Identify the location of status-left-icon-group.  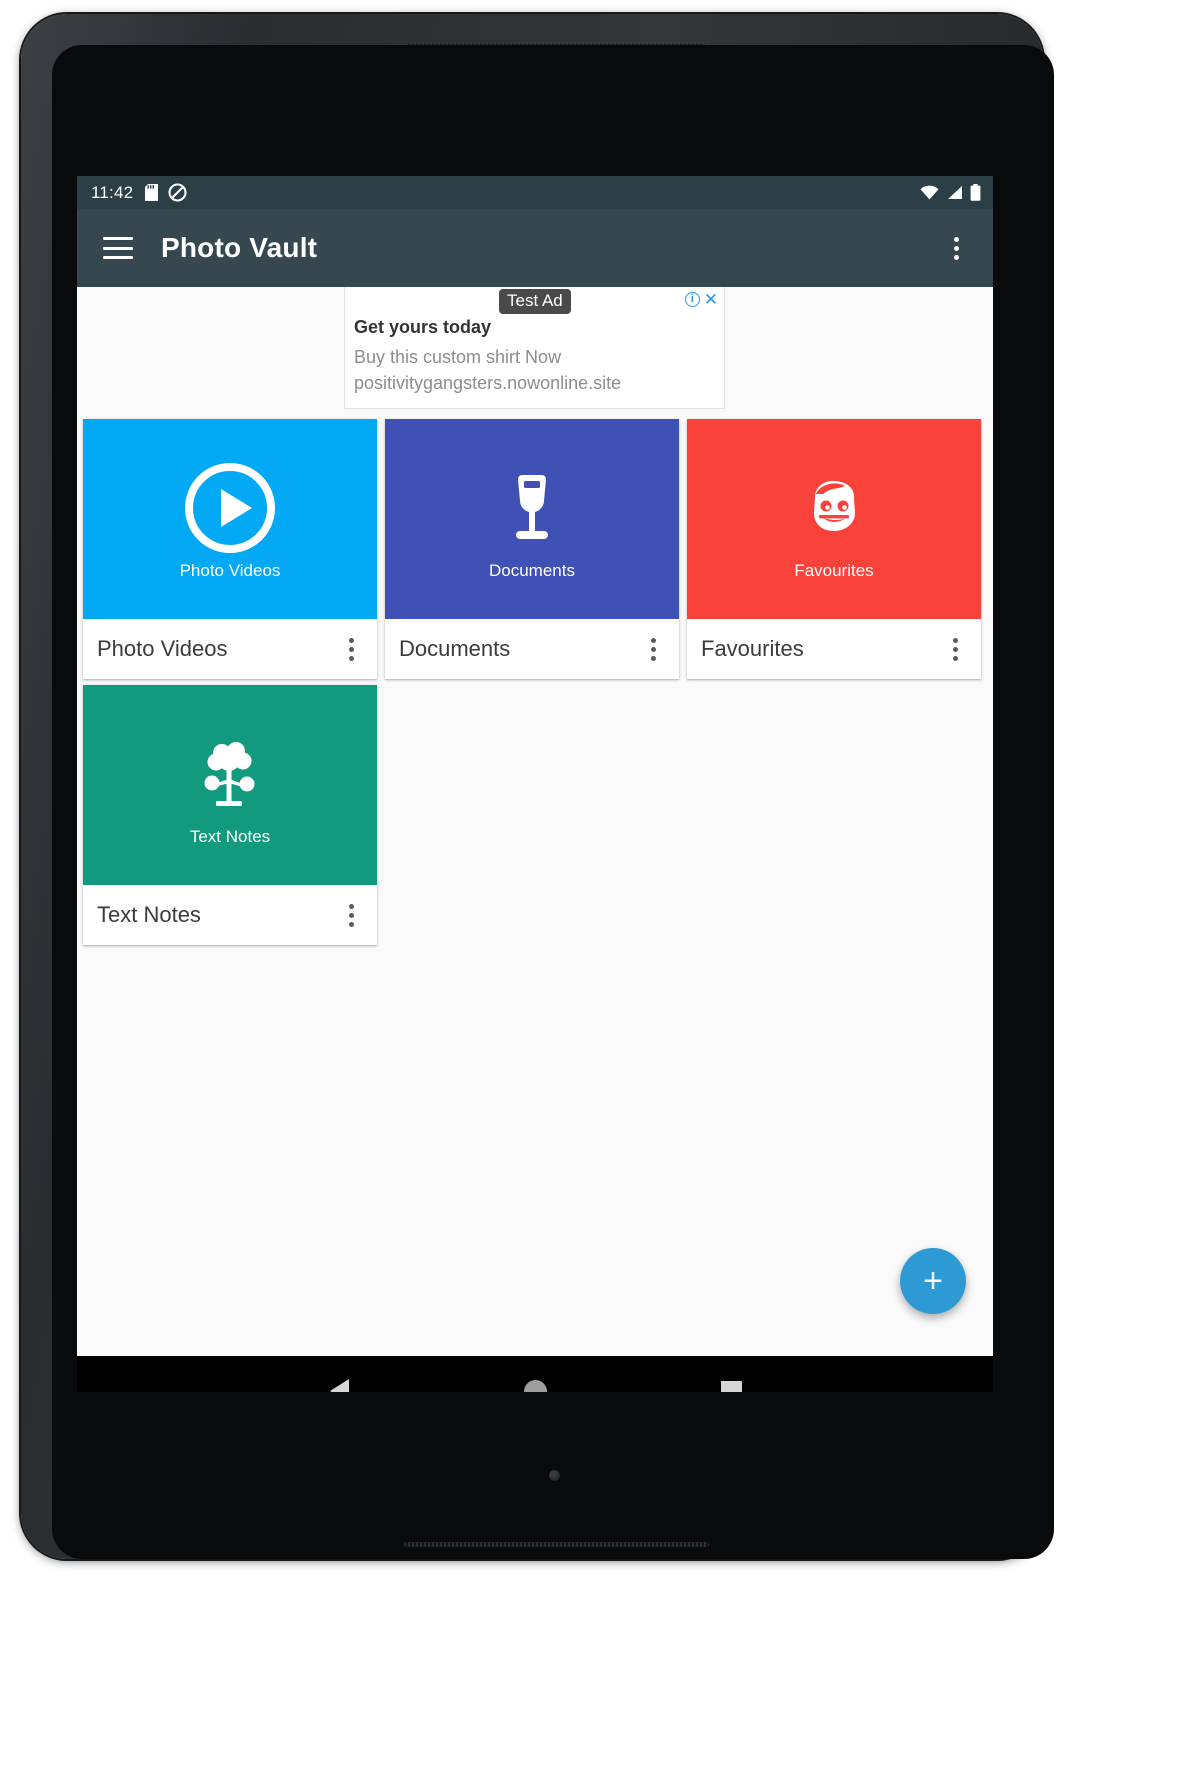
(166, 192).